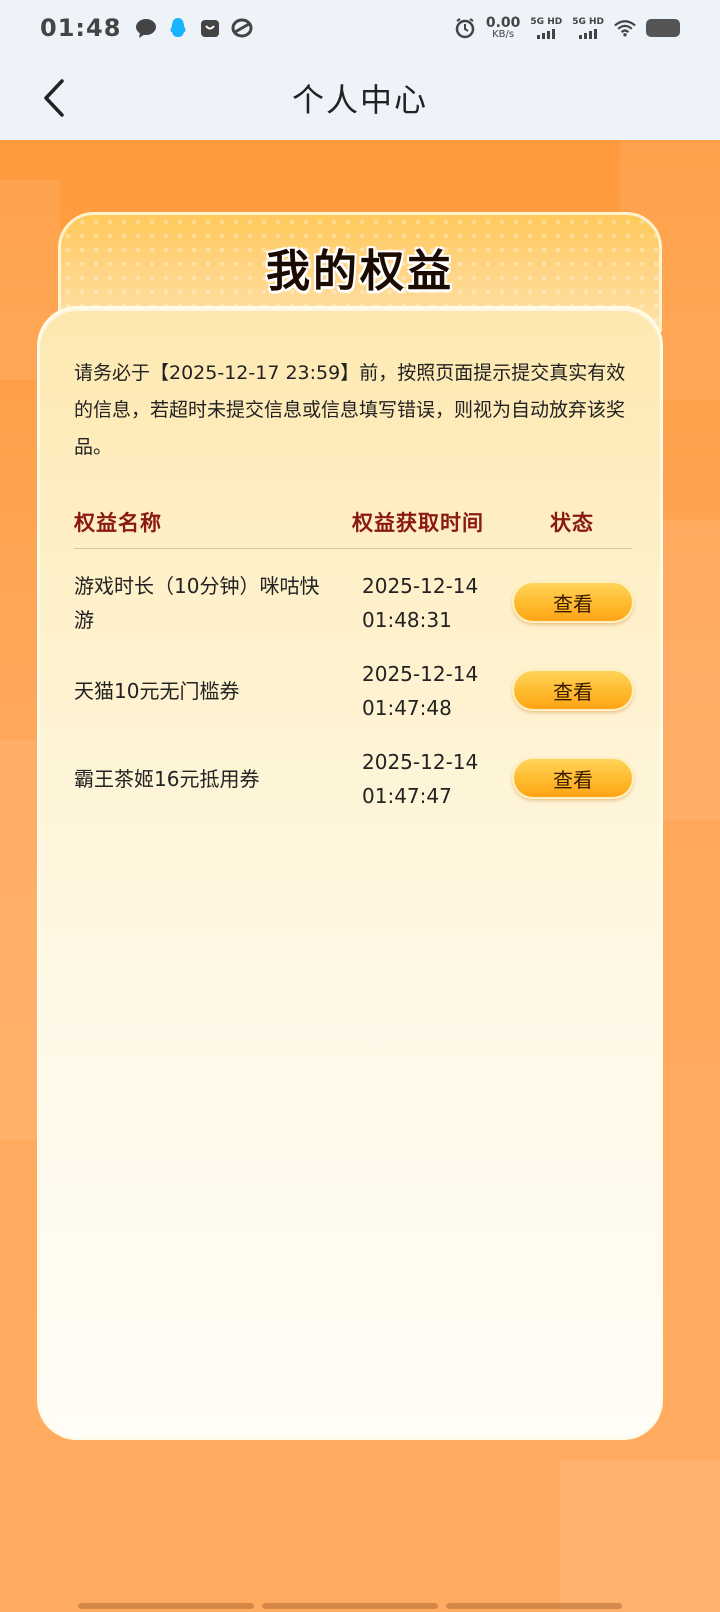  I want to click on gesture-nav-bar, so click(350, 1606).